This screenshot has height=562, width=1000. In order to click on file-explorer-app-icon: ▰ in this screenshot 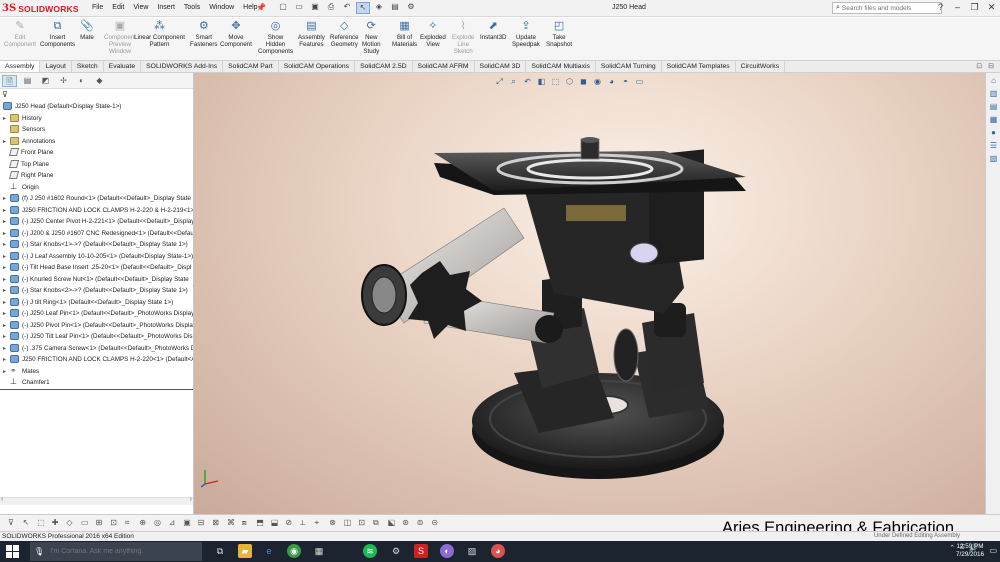, I will do `click(245, 551)`.